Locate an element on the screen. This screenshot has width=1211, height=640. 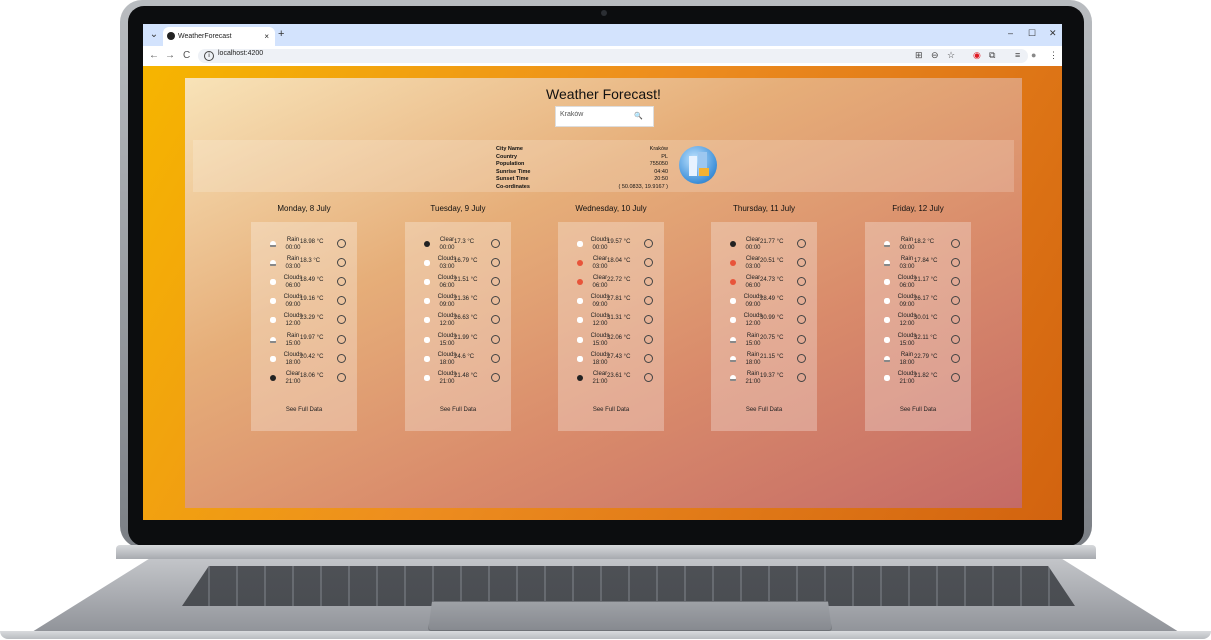
forecast-entry: Clouds 15:00 32.06 °C is located at coordinates (616, 341).